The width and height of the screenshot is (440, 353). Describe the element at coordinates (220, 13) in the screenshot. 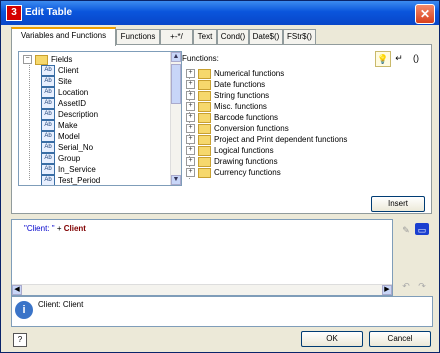

I see `title-bar: 3 Edit Table ✕` at that location.